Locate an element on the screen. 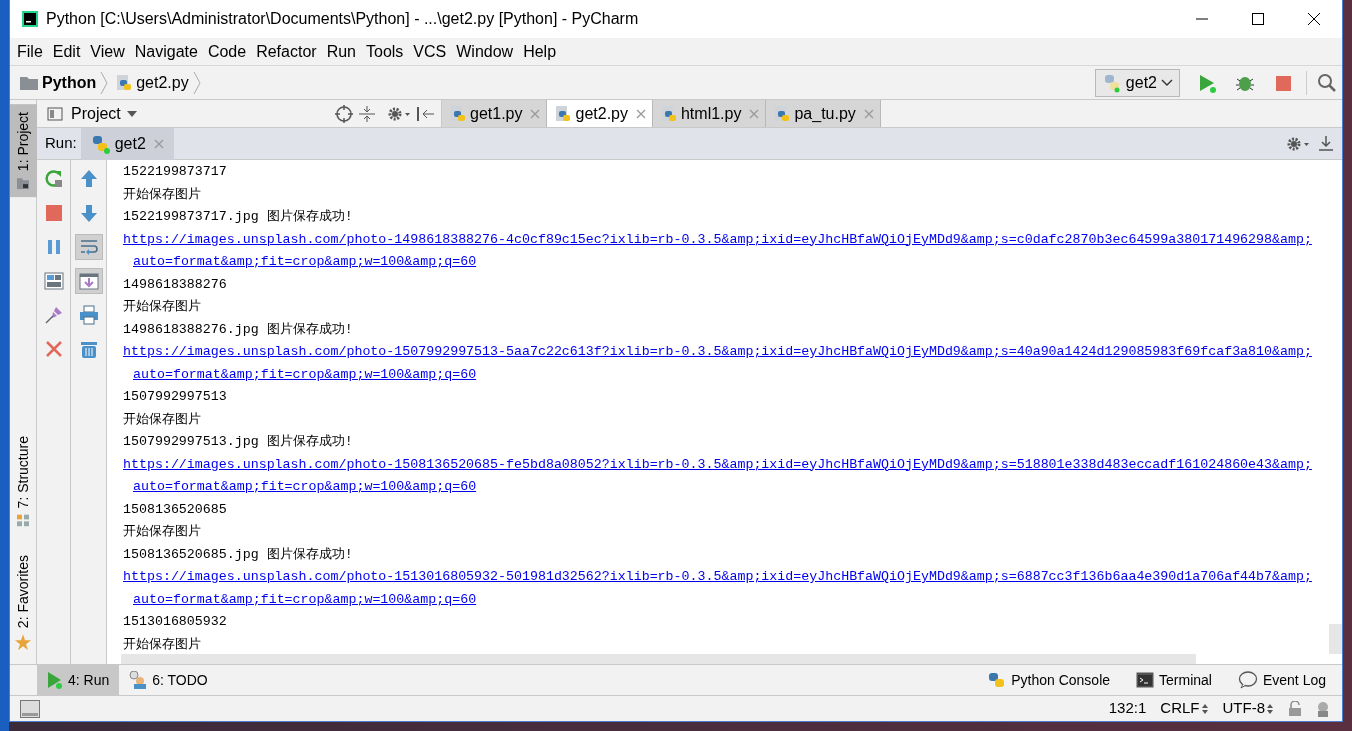  chevron-down-icon is located at coordinates (1167, 82).